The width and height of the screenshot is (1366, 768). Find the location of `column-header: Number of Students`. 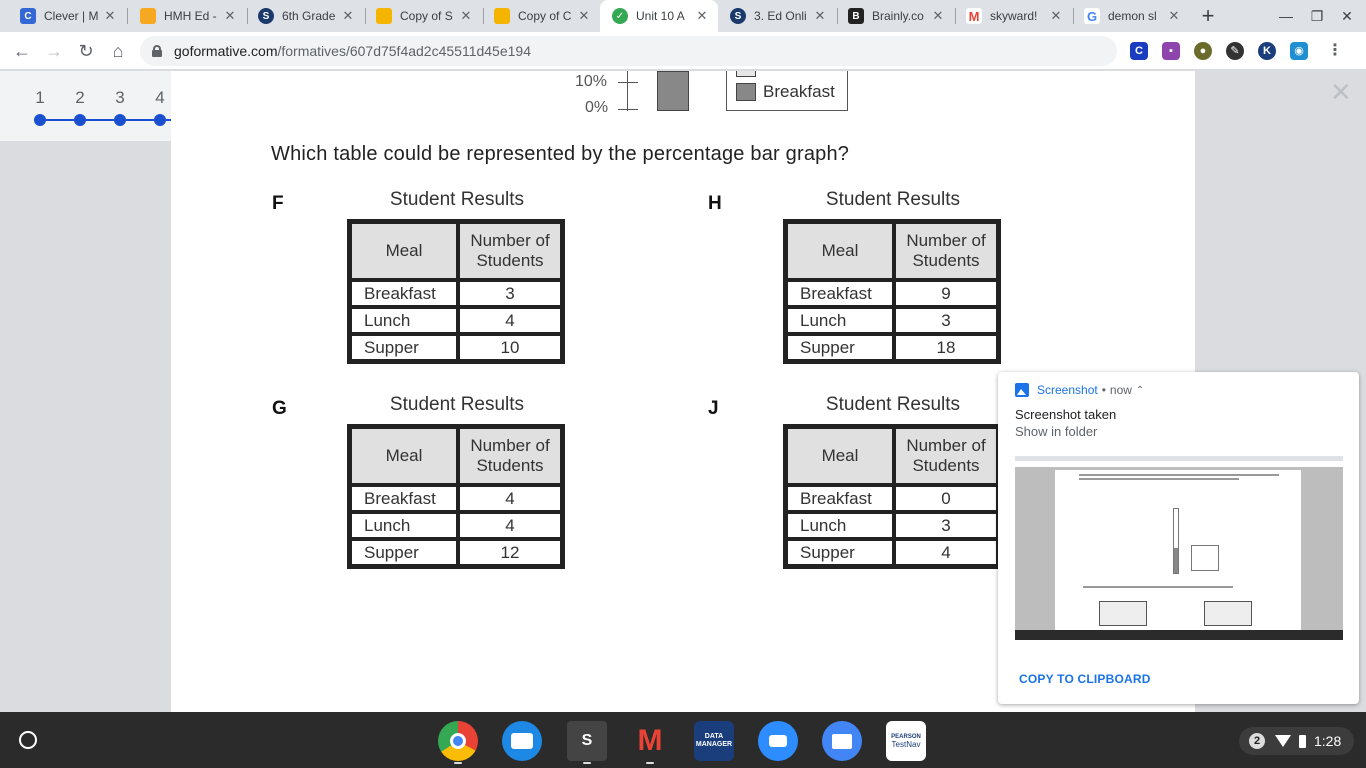

column-header: Number of Students is located at coordinates (946, 456).